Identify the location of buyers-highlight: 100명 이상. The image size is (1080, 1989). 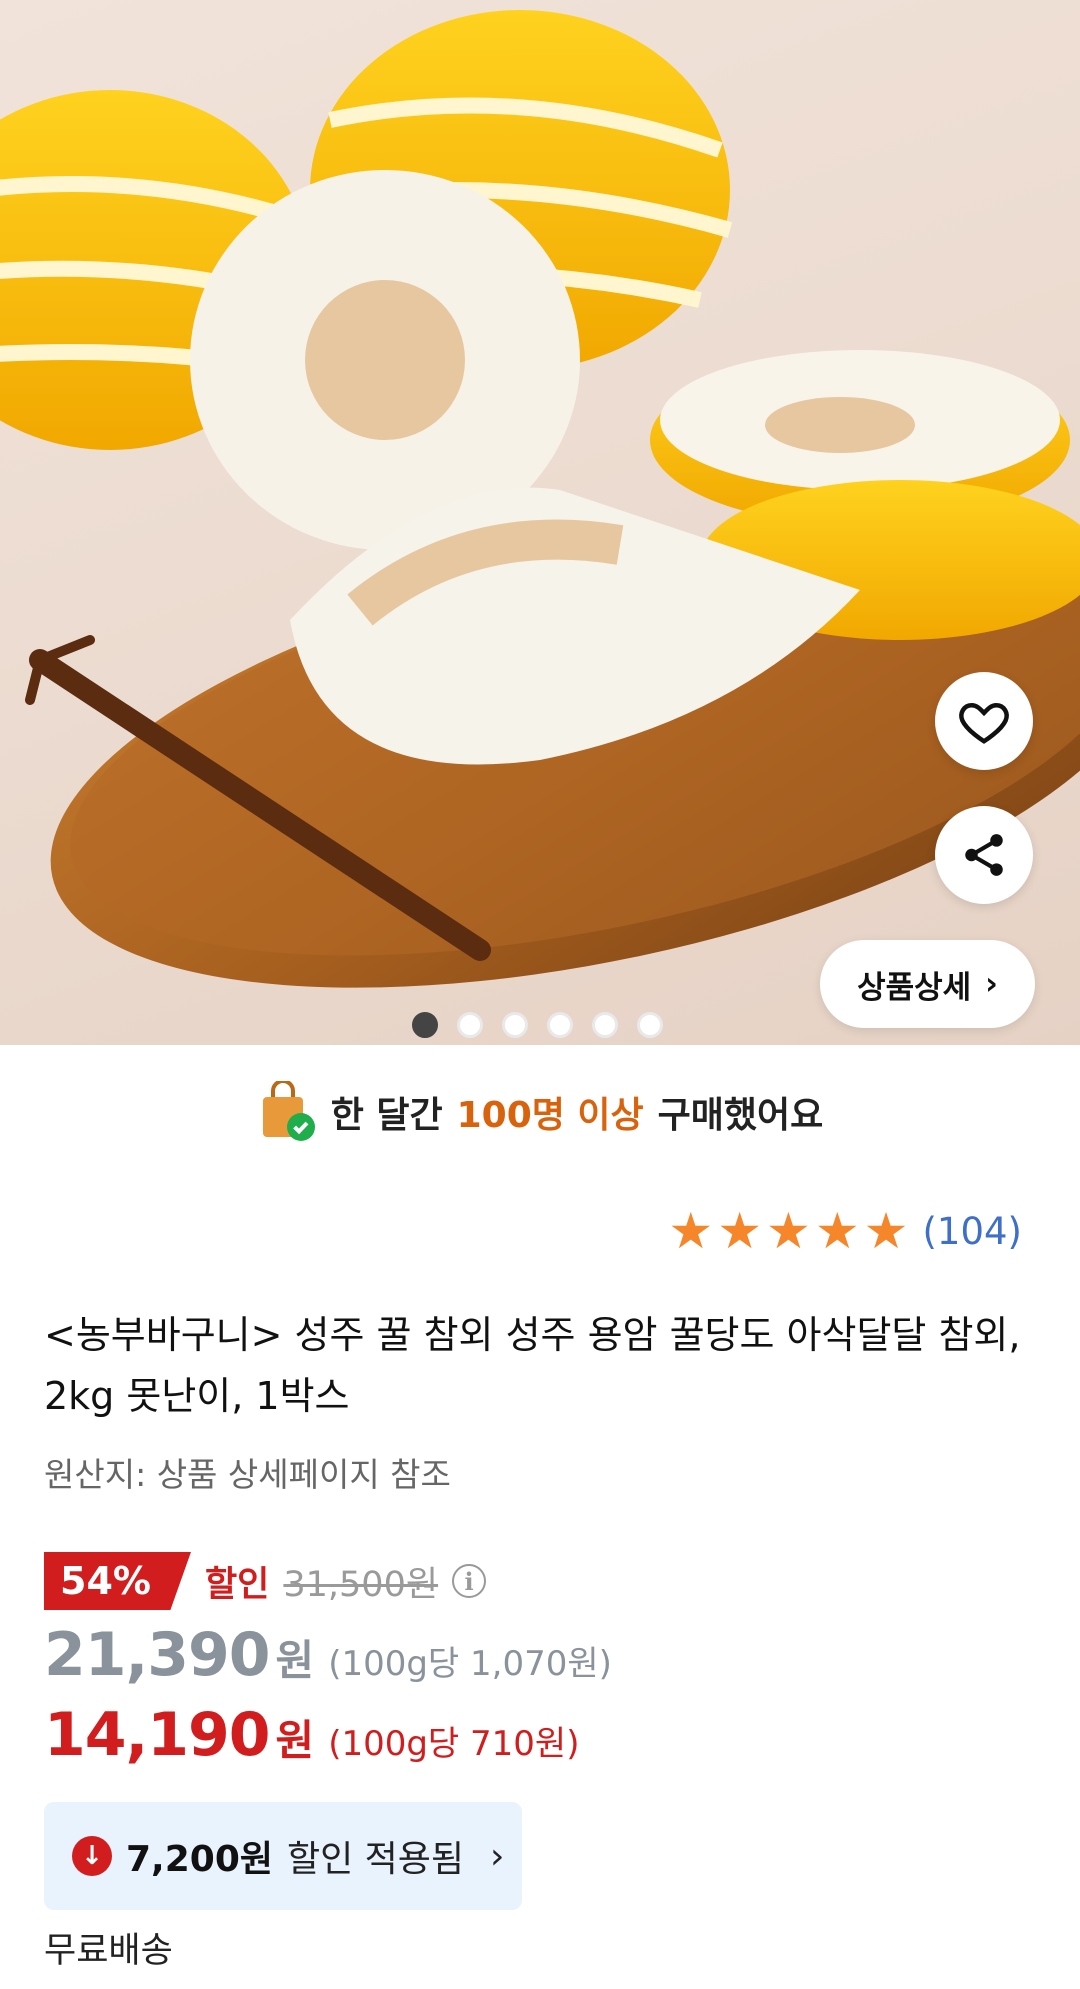
(550, 1115).